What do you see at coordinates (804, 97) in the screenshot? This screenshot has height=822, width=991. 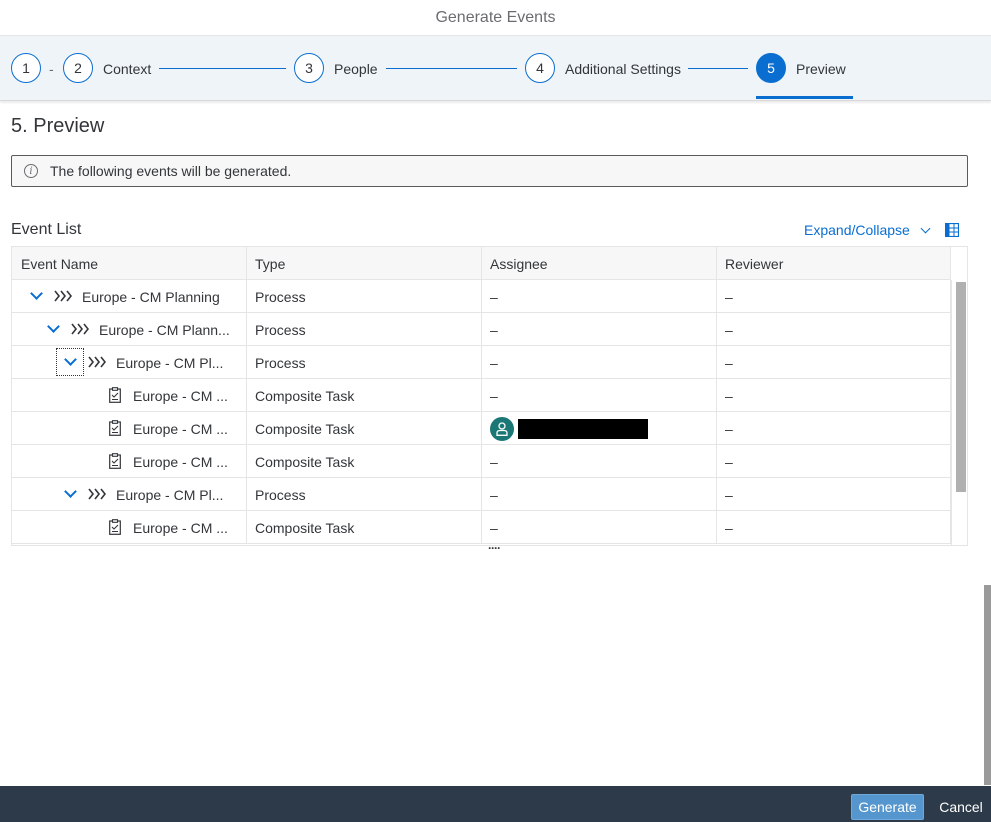 I see `active-step-indicator` at bounding box center [804, 97].